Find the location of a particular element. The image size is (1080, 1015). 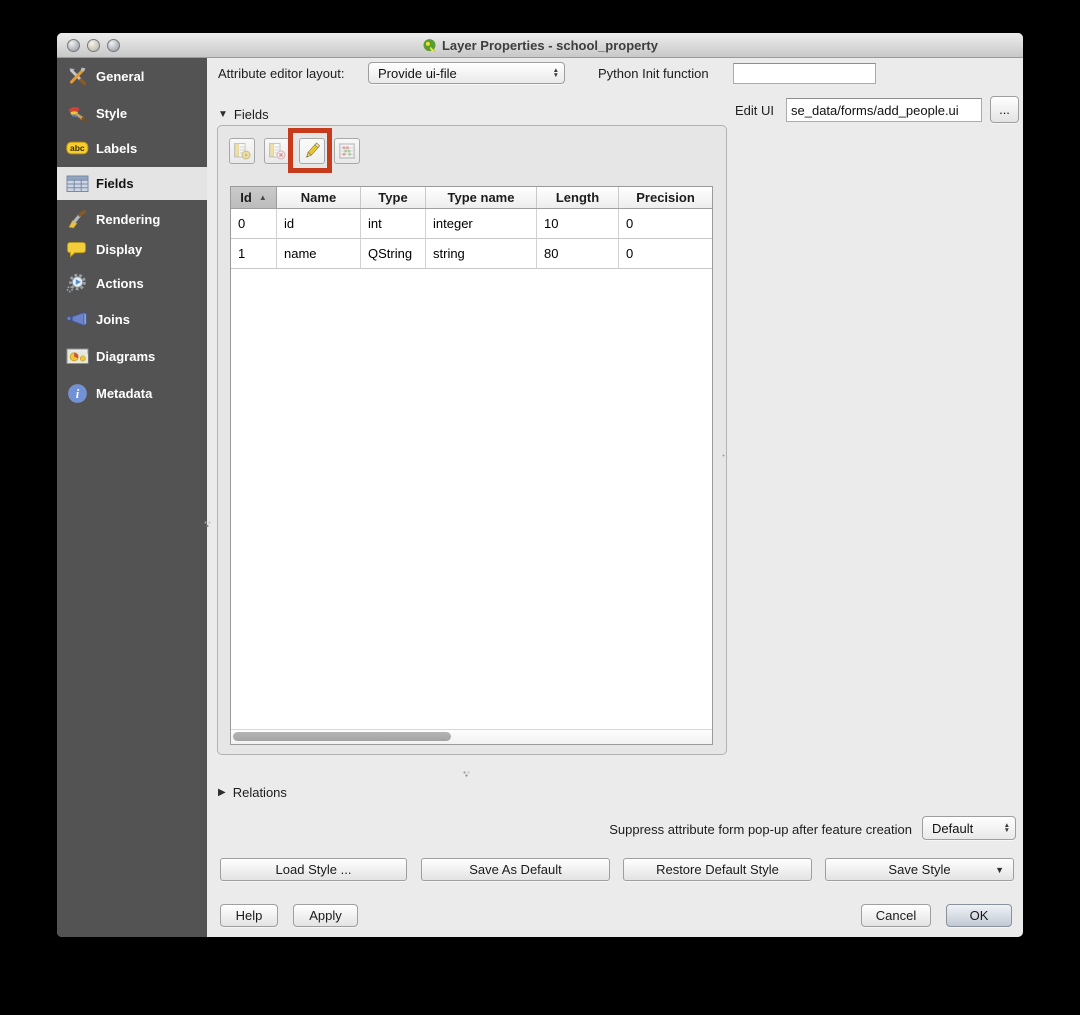

column-header-length: Length is located at coordinates (578, 197).